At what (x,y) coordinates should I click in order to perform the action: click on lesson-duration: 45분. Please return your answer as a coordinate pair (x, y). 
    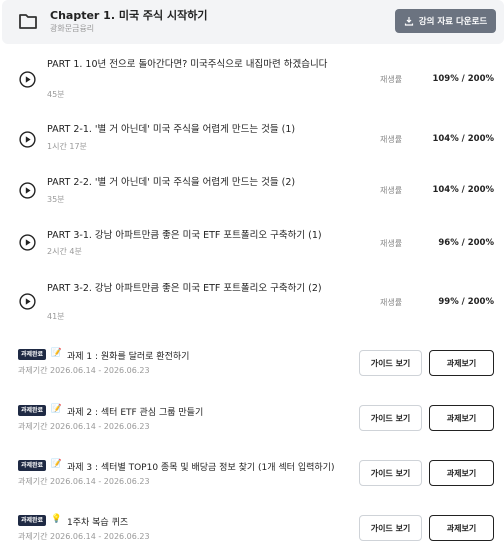
    Looking at the image, I should click on (56, 94).